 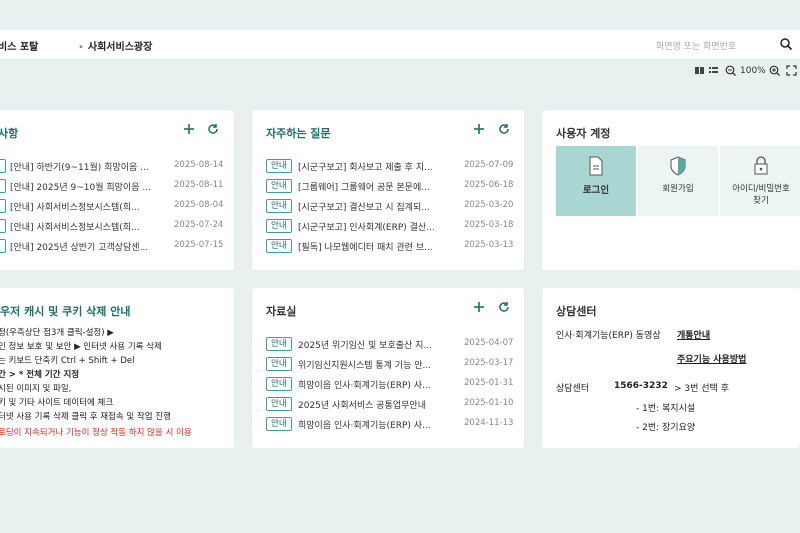 What do you see at coordinates (693, 334) in the screenshot?
I see `overview-link: 개통안내` at bounding box center [693, 334].